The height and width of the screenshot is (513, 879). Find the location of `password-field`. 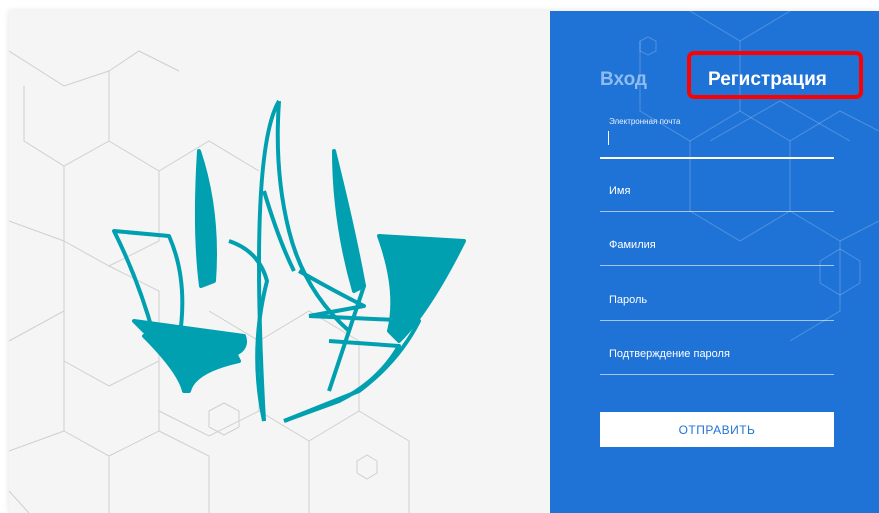

password-field is located at coordinates (717, 300).